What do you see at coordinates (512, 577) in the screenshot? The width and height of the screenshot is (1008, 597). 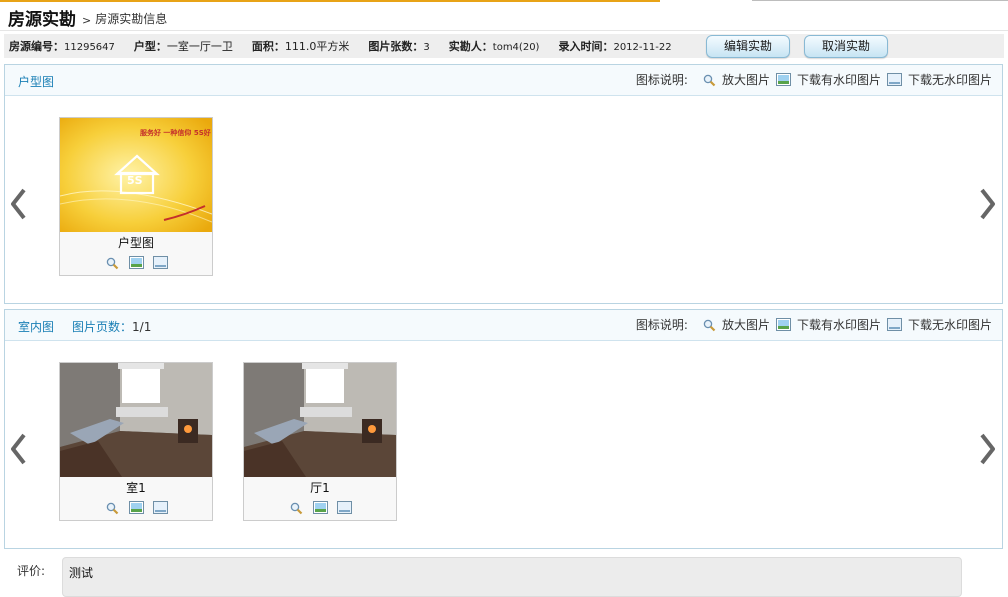 I see `evaluation-field: 测试` at bounding box center [512, 577].